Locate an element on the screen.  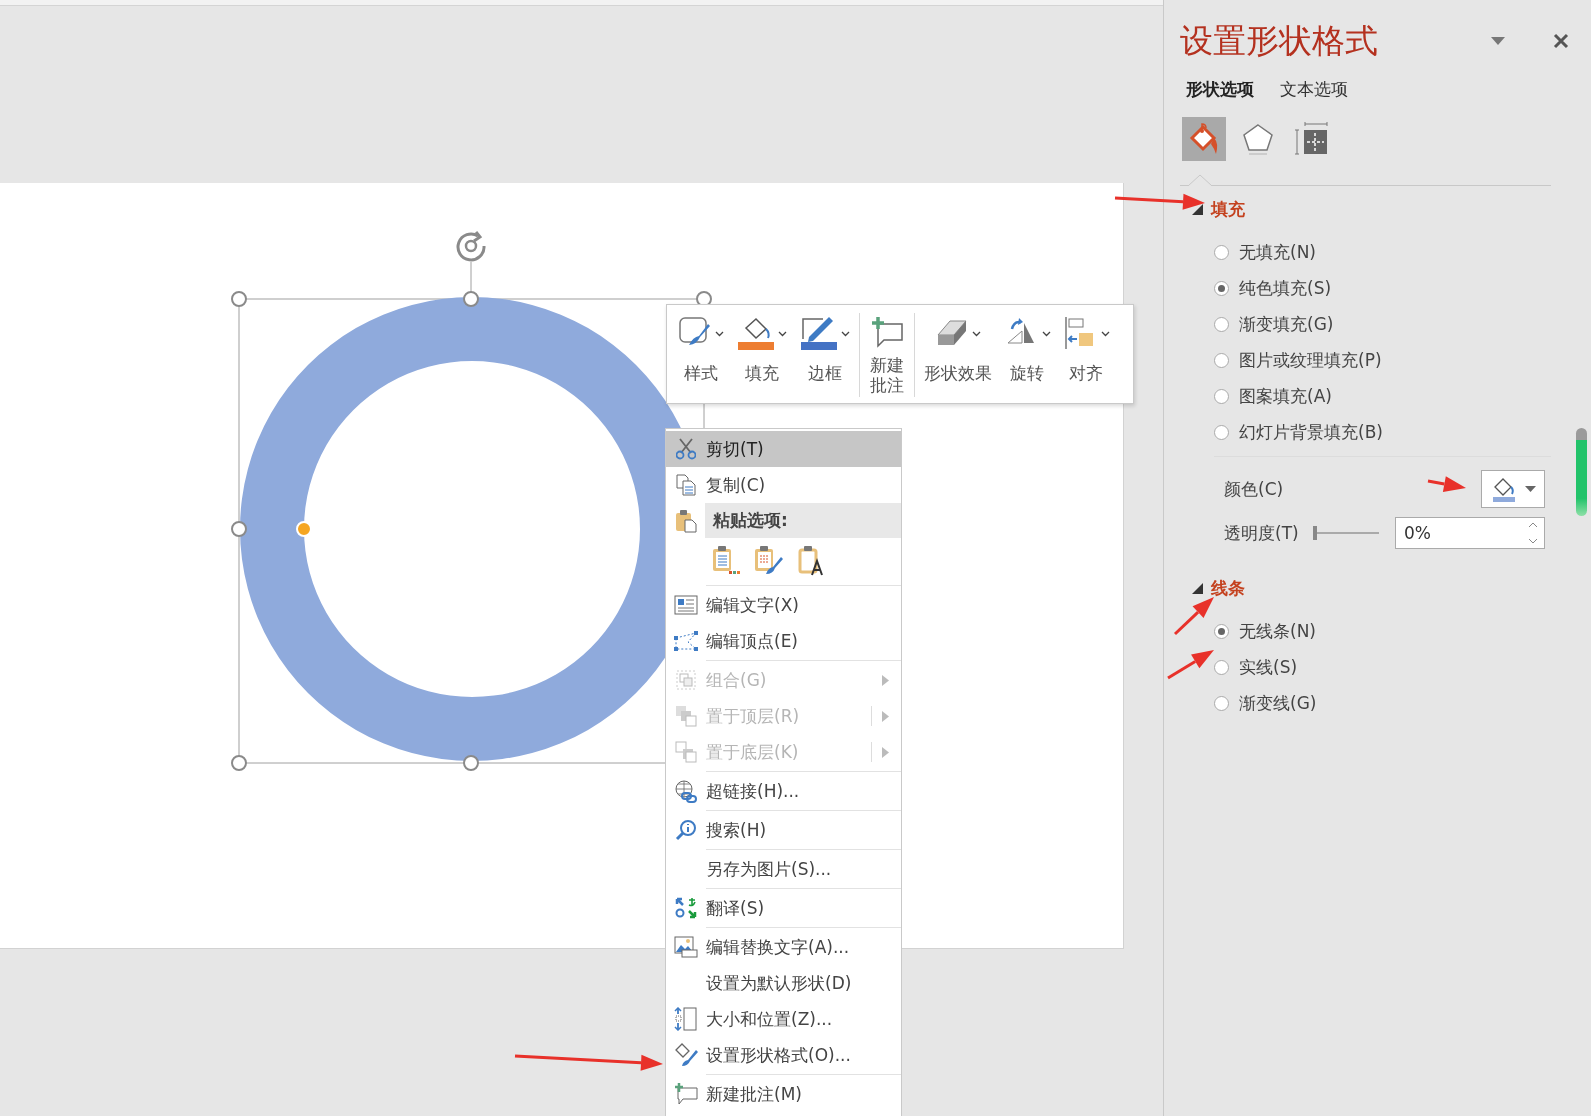
radio-option: 纯色填充(S) is located at coordinates (1391, 288).